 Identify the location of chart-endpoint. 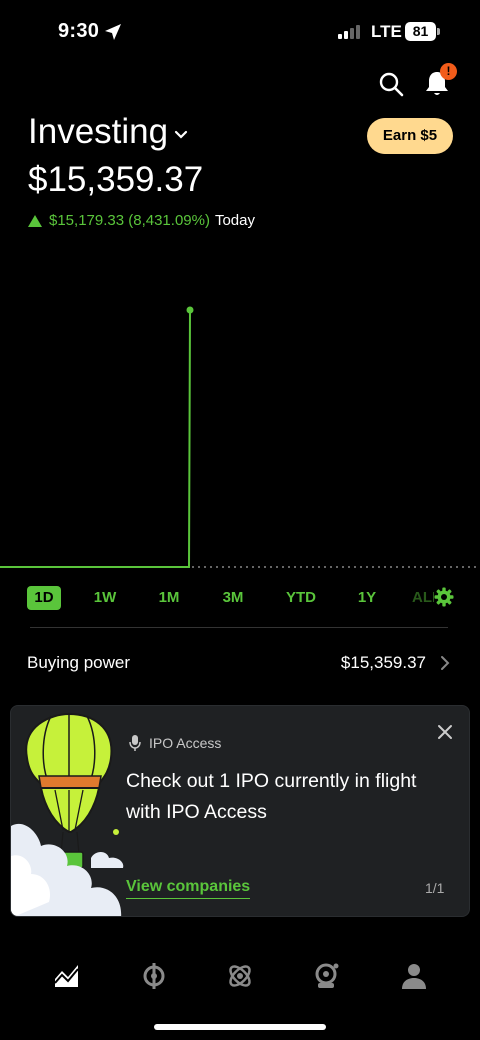
(190, 310).